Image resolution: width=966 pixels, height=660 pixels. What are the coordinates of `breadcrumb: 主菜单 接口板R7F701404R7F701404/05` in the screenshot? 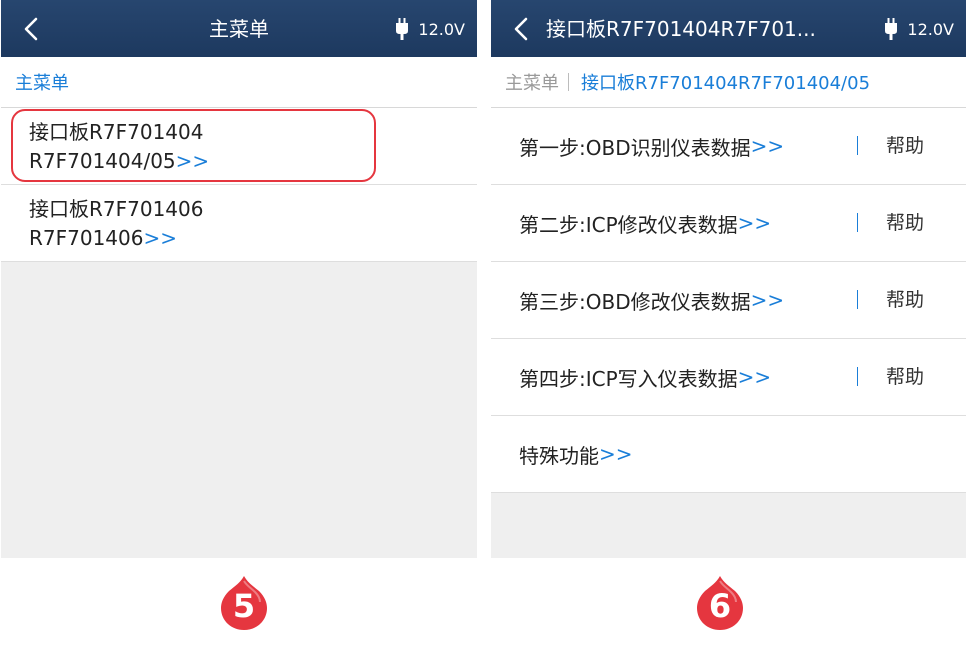 It's located at (728, 82).